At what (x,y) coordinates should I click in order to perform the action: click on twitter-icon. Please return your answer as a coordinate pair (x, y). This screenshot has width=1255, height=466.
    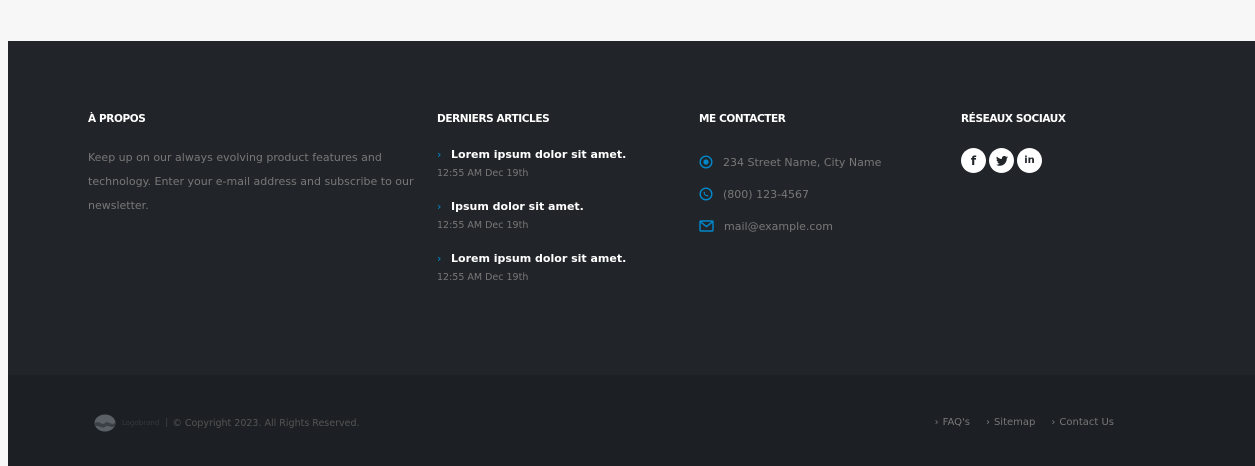
    Looking at the image, I should click on (1001, 160).